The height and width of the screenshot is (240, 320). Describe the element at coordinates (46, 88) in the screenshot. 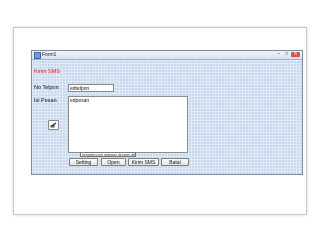

I see `phone-label: No Telpon` at that location.